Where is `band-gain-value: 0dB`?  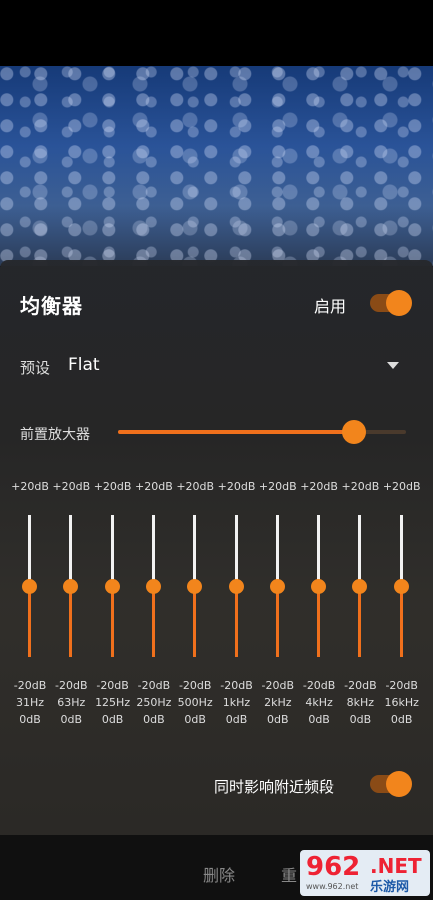 band-gain-value: 0dB is located at coordinates (401, 719).